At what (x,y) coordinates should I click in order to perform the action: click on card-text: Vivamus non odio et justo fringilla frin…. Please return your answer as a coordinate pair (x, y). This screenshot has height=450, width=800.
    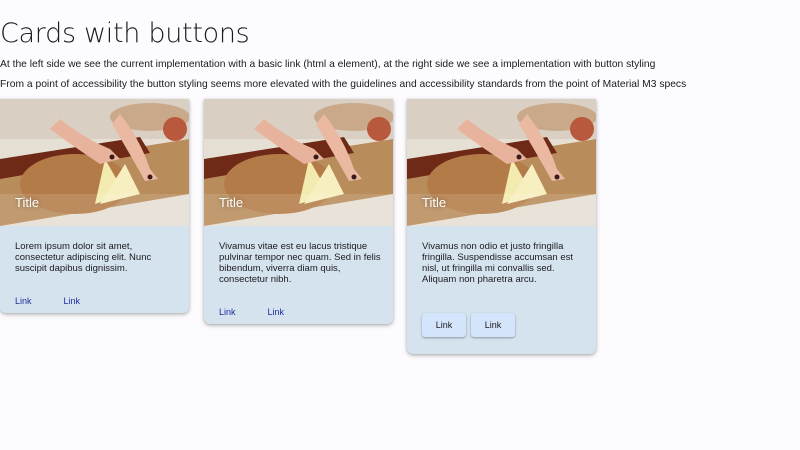
    Looking at the image, I should click on (498, 263).